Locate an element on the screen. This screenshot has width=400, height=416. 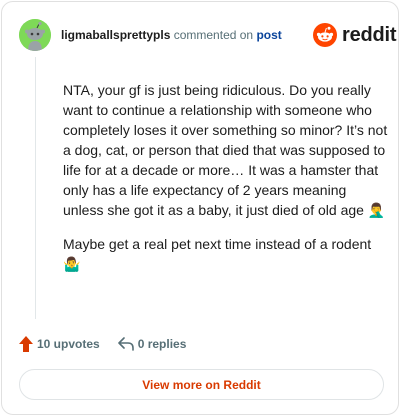
username: ligmaballsprettypls is located at coordinates (115, 35).